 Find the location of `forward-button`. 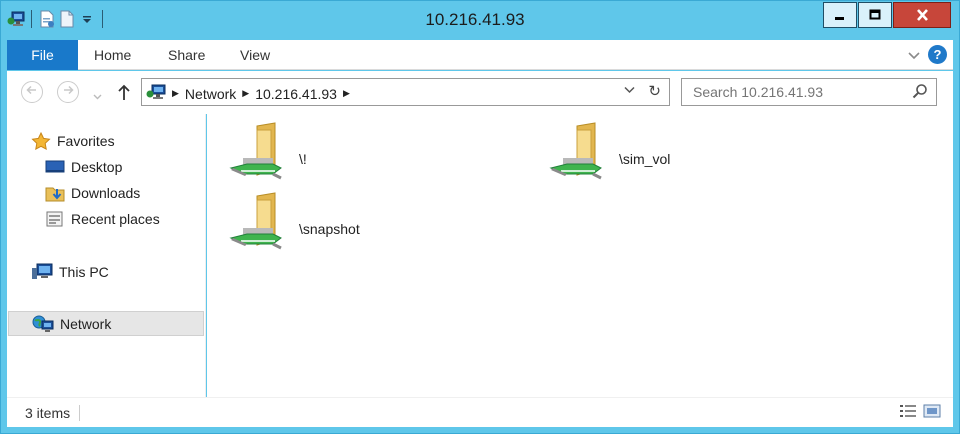

forward-button is located at coordinates (68, 92).